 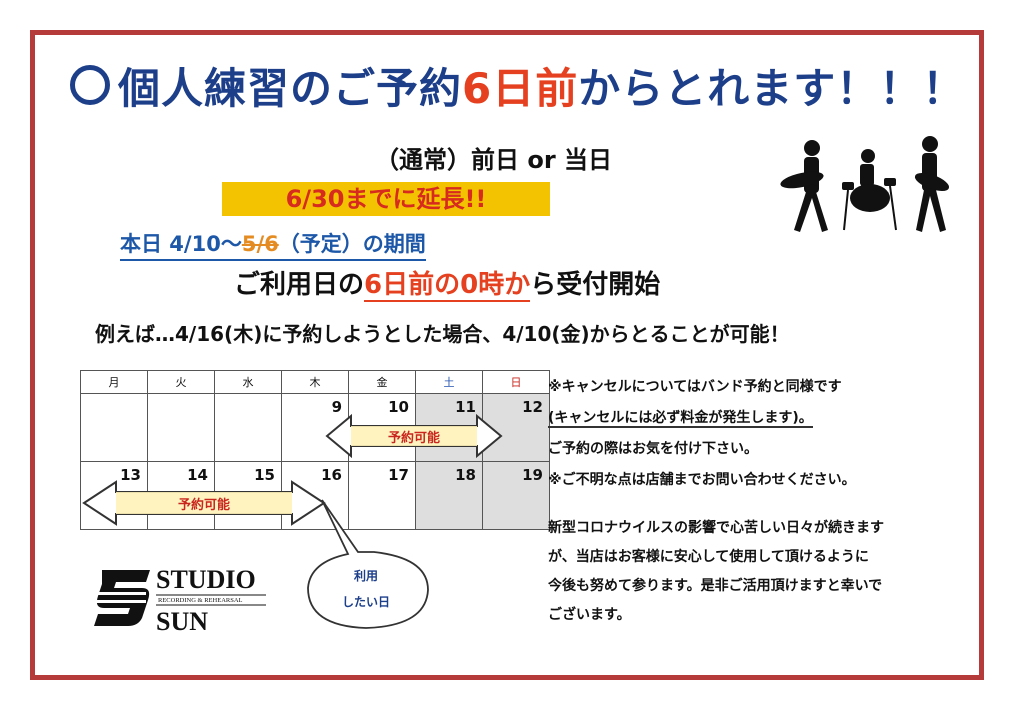 What do you see at coordinates (442, 334) in the screenshot?
I see `example-text: 例えば…4/16(木)に予約しようとした場合、4/10(金)からとることが可能！` at bounding box center [442, 334].